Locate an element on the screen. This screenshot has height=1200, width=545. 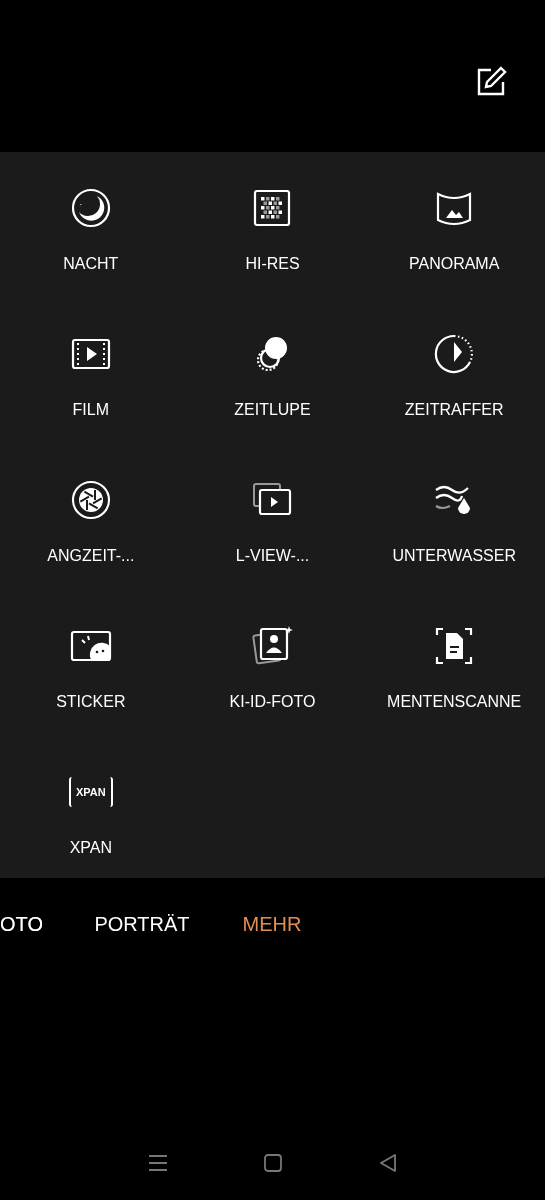
mode-label: MENTENSCANNE is located at coordinates (454, 702).